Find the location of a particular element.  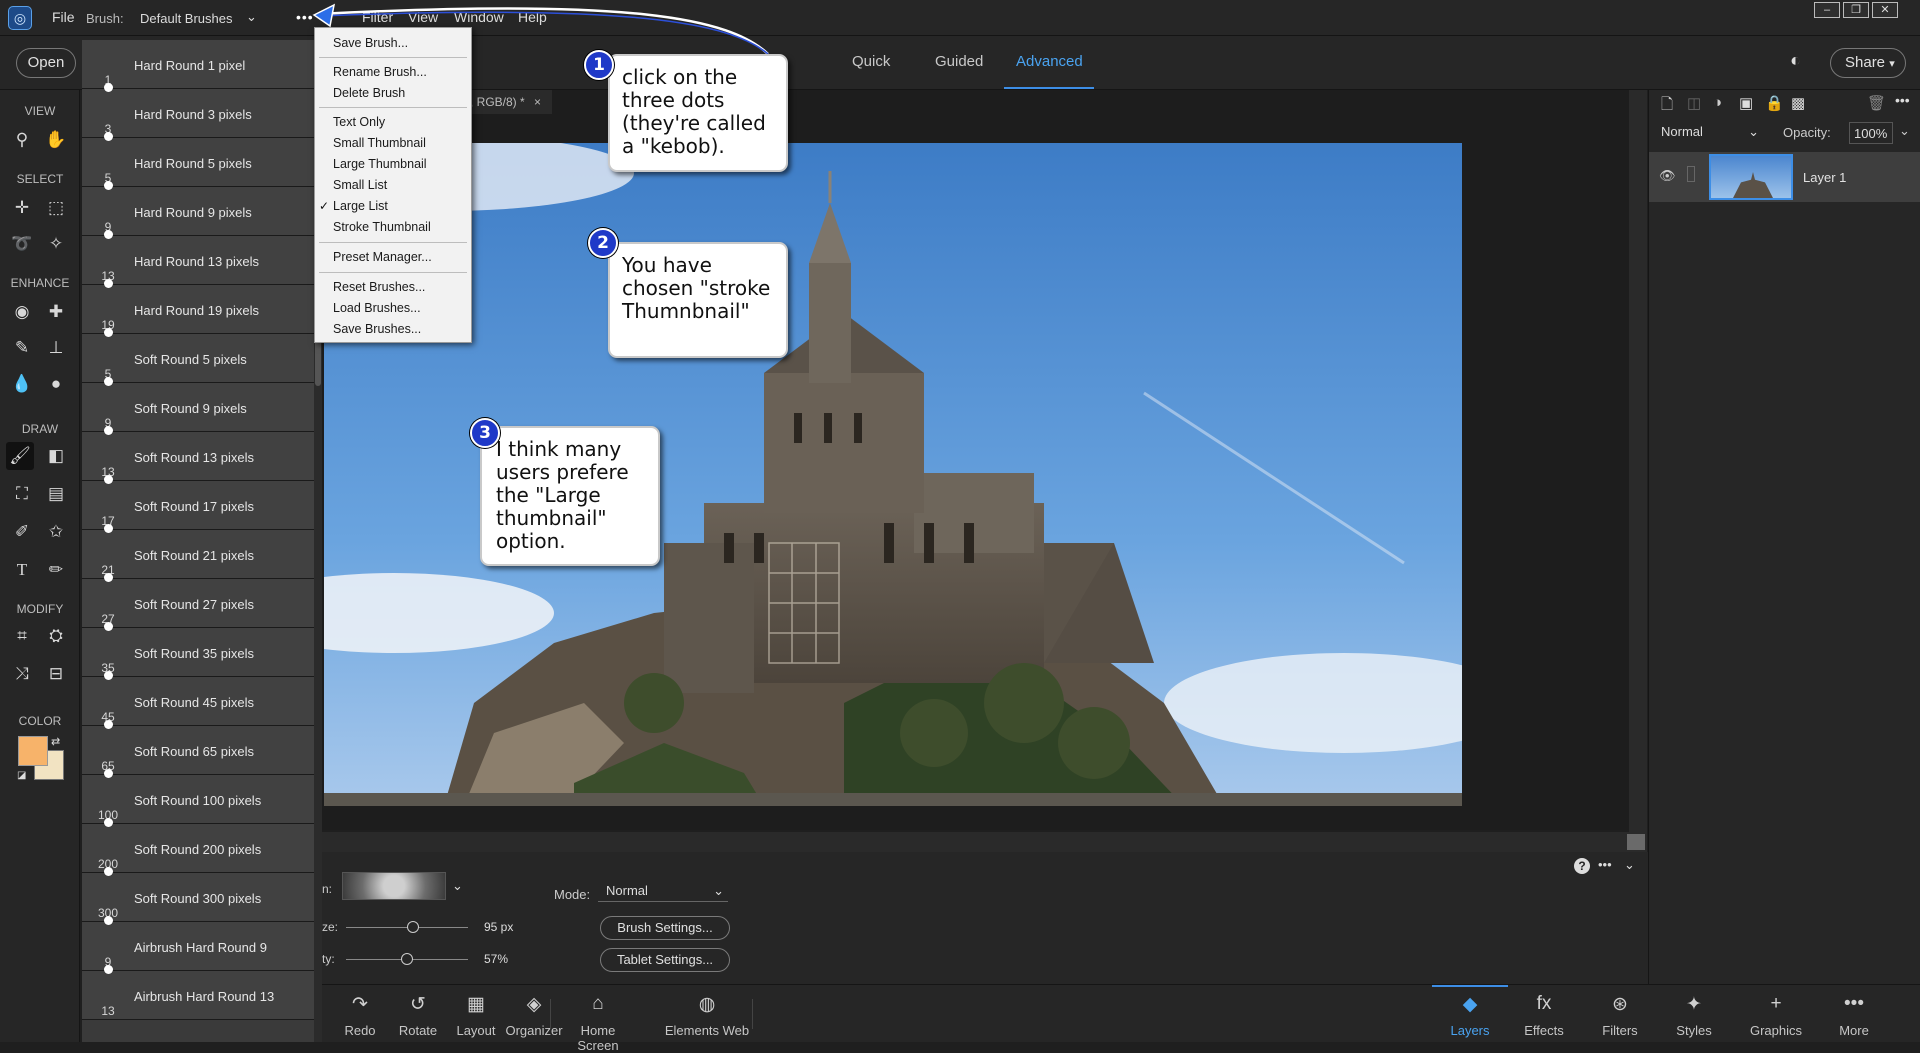

help-icon: ? is located at coordinates (1582, 866).